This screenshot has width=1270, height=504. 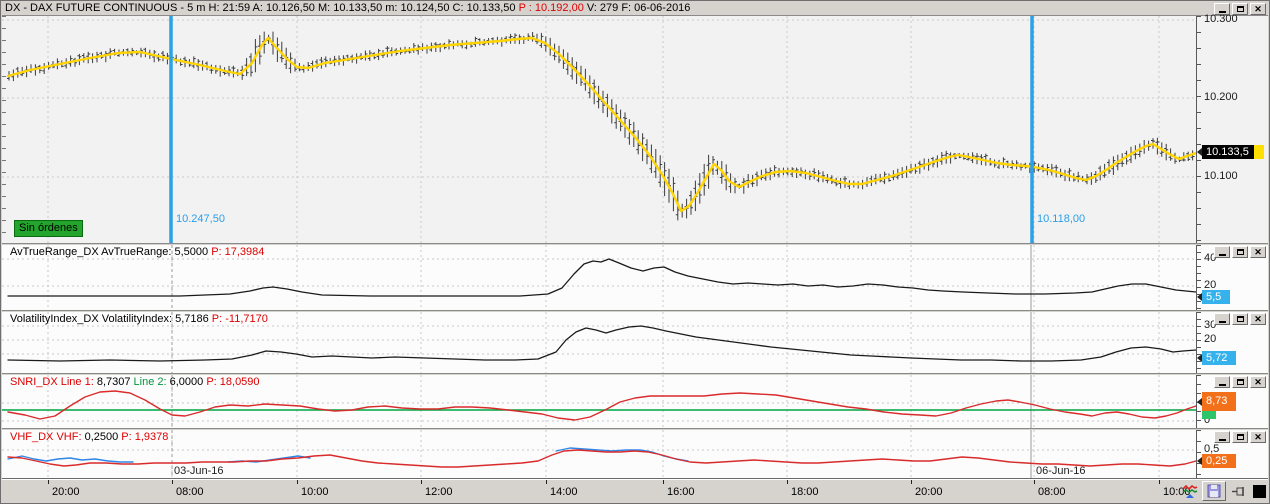 I want to click on snri-line1-value: 8,7307, so click(x=115, y=382).